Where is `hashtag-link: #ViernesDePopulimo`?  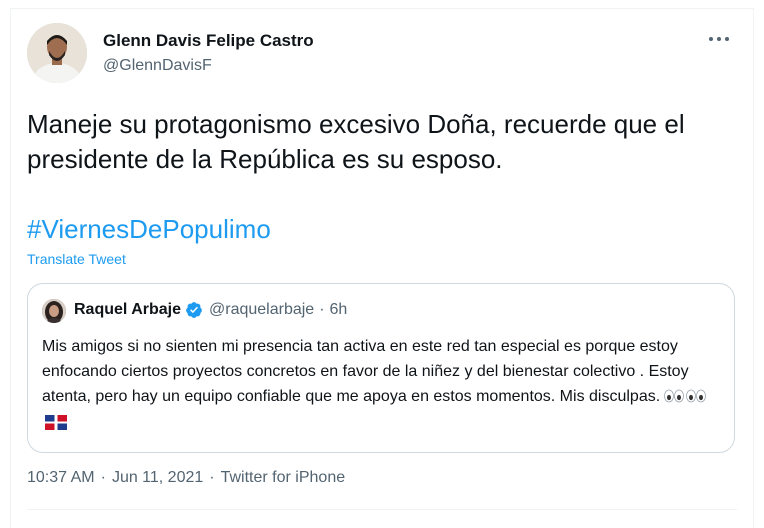
hashtag-link: #ViernesDePopulimo is located at coordinates (149, 229).